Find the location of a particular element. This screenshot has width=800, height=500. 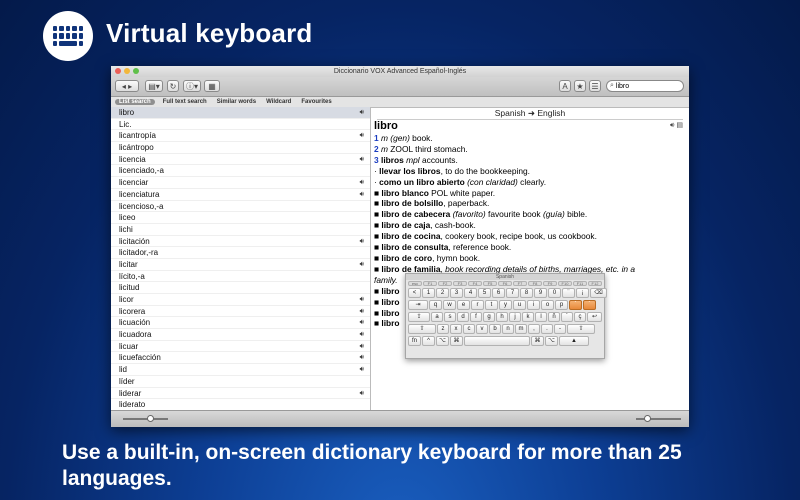

list-item: licencia 🔊︎ is located at coordinates (240, 160).